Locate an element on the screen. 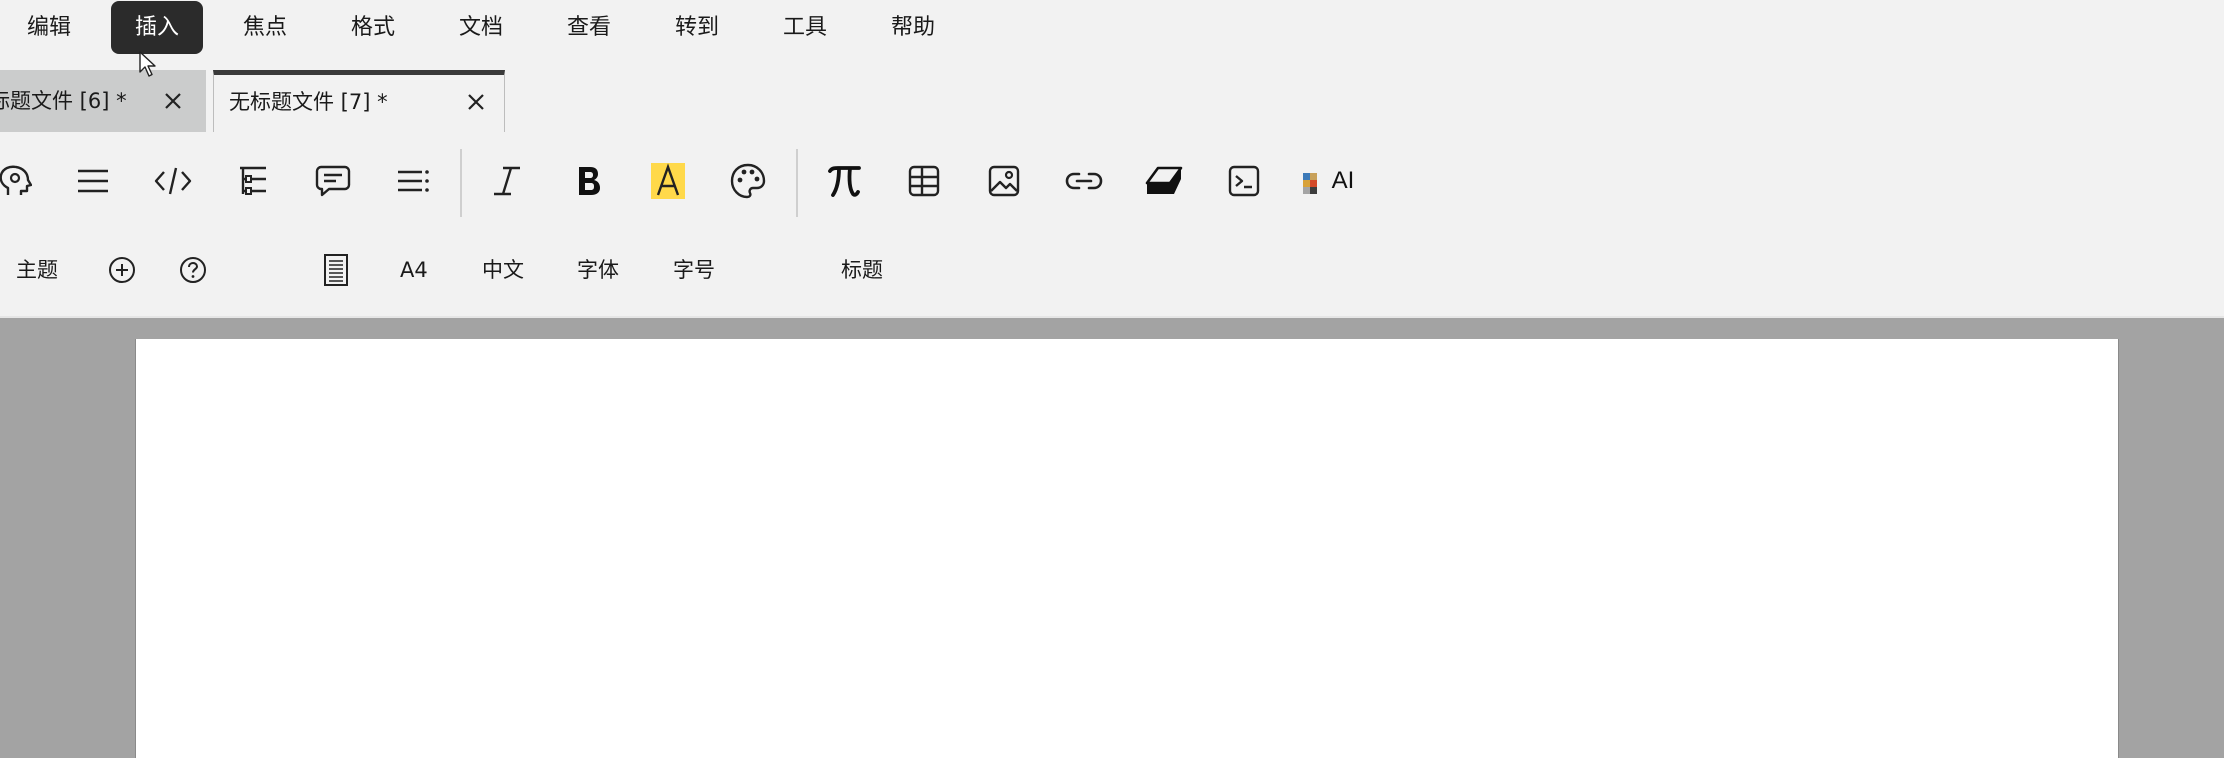 Image resolution: width=2224 pixels, height=758 pixels. help-circle-icon is located at coordinates (193, 270).